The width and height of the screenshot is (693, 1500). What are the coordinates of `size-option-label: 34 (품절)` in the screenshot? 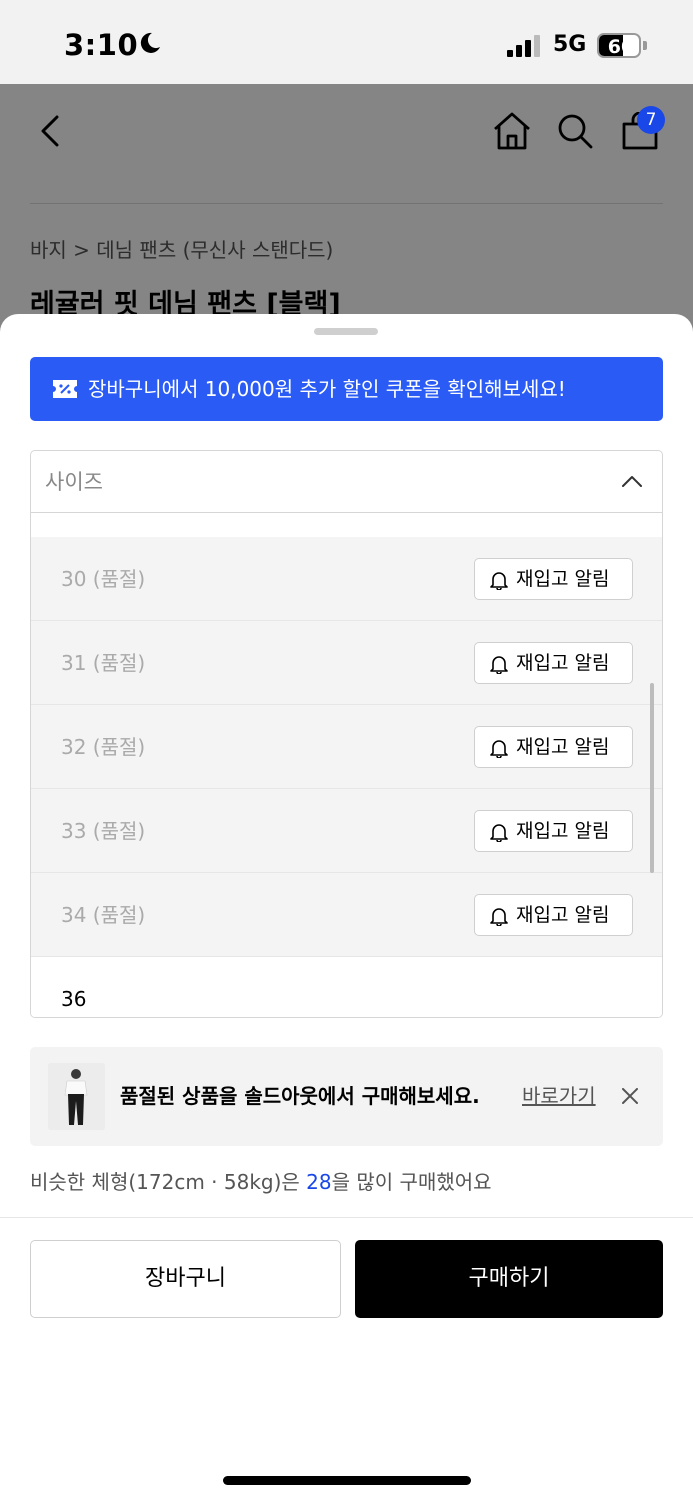 It's located at (103, 915).